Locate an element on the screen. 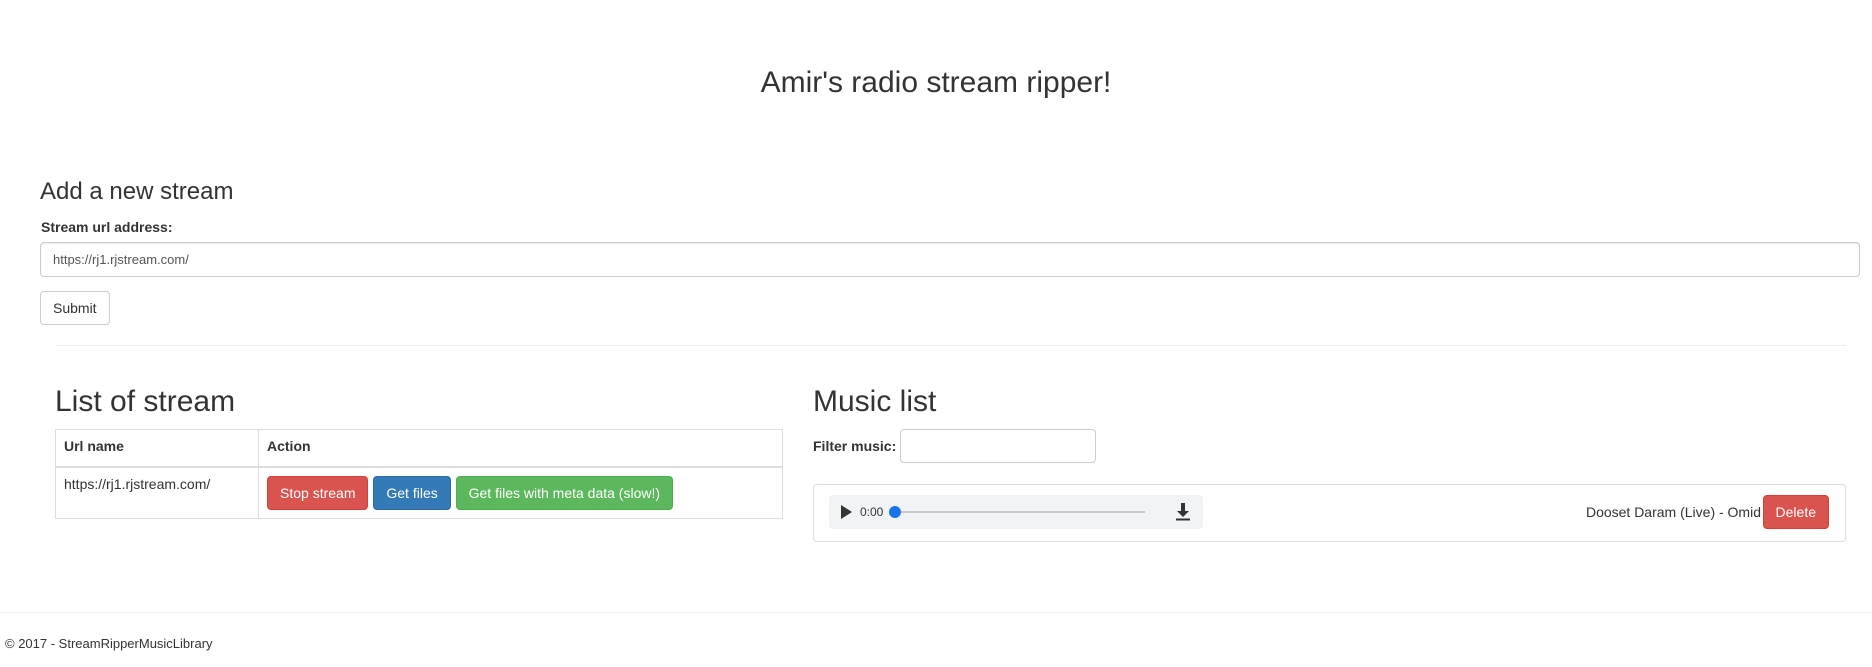 The height and width of the screenshot is (667, 1872). filter-row: Filter music: is located at coordinates (955, 446).